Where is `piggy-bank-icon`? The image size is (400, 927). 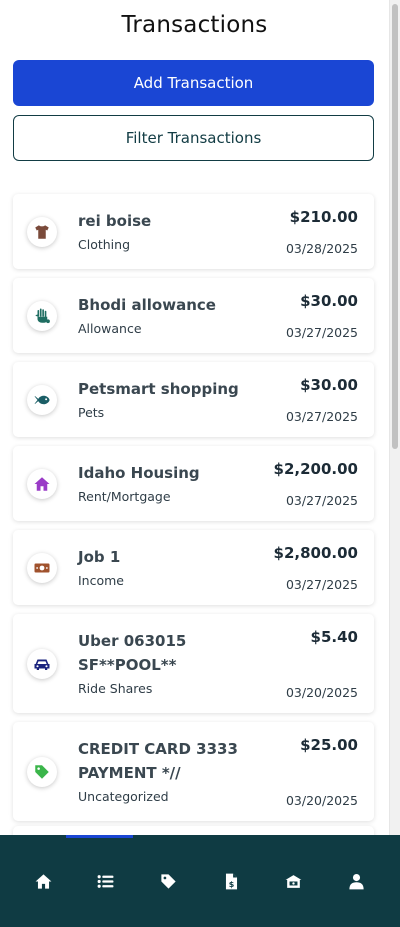
piggy-bank-icon is located at coordinates (294, 881).